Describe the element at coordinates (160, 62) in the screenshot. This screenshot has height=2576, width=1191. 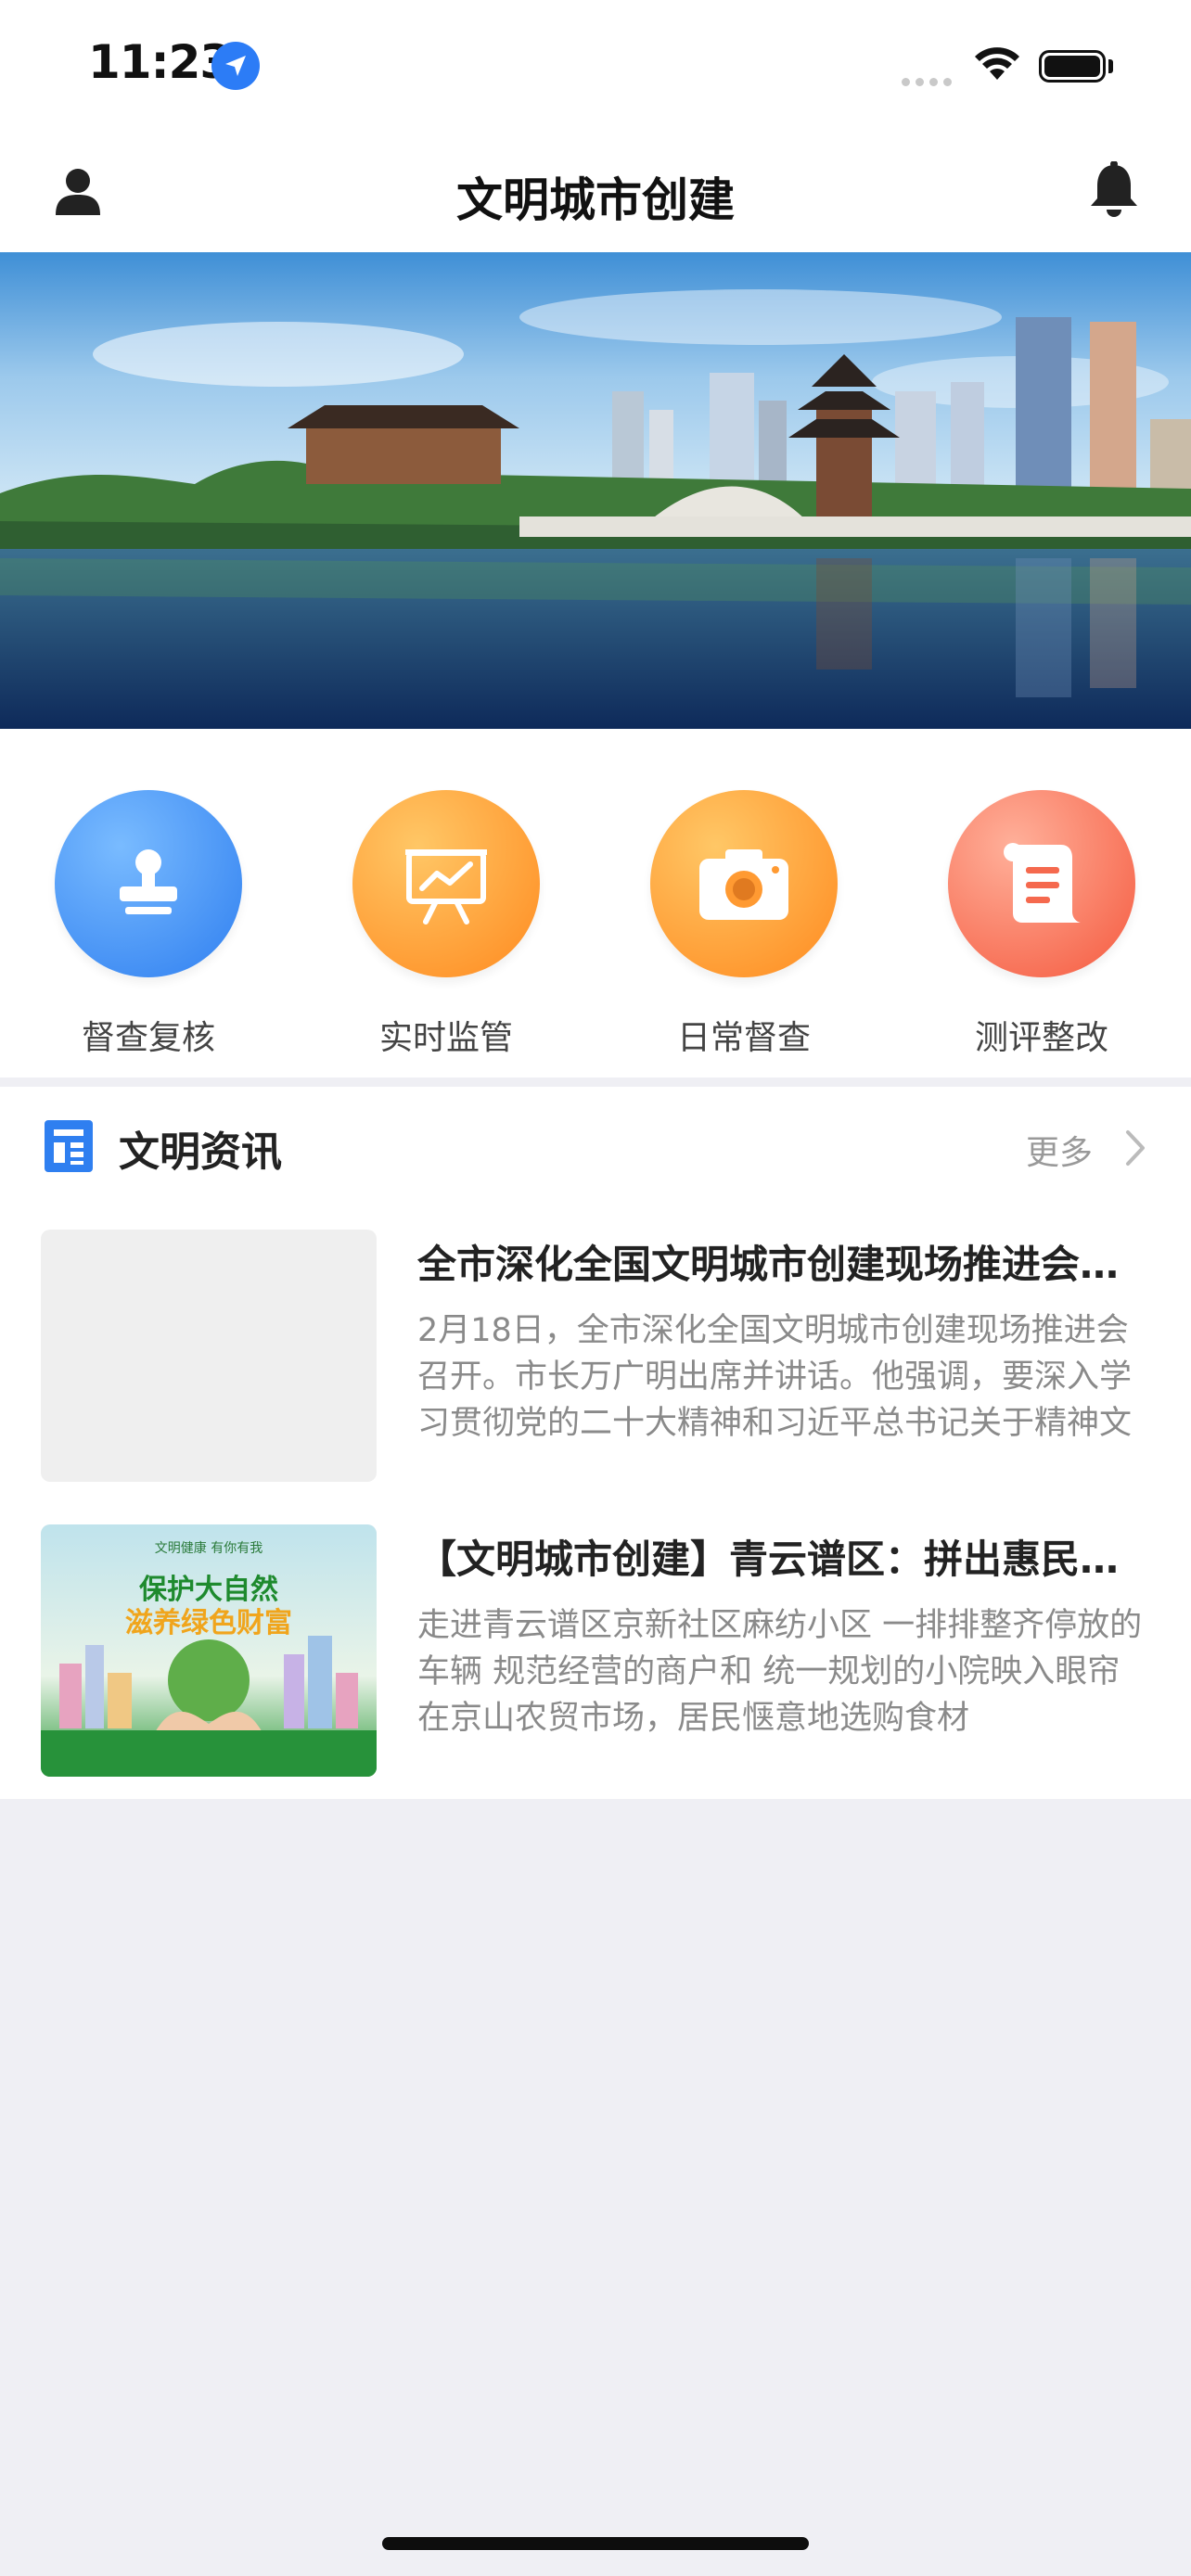
I see `status-time: 11:23` at that location.